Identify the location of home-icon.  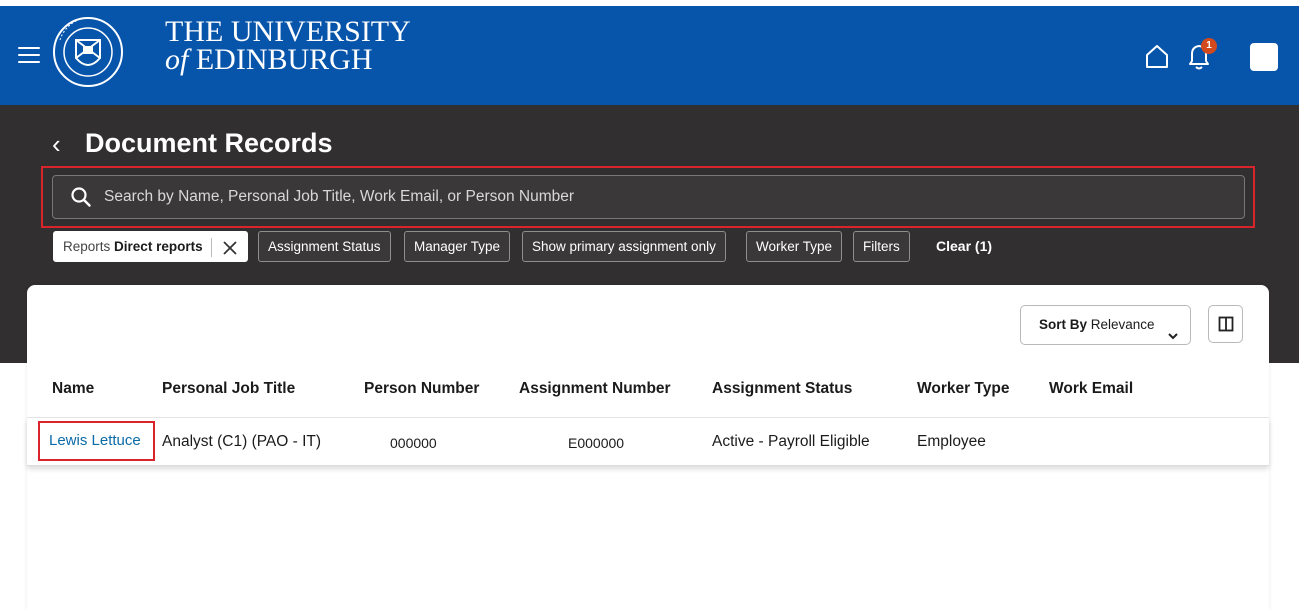
(1157, 56).